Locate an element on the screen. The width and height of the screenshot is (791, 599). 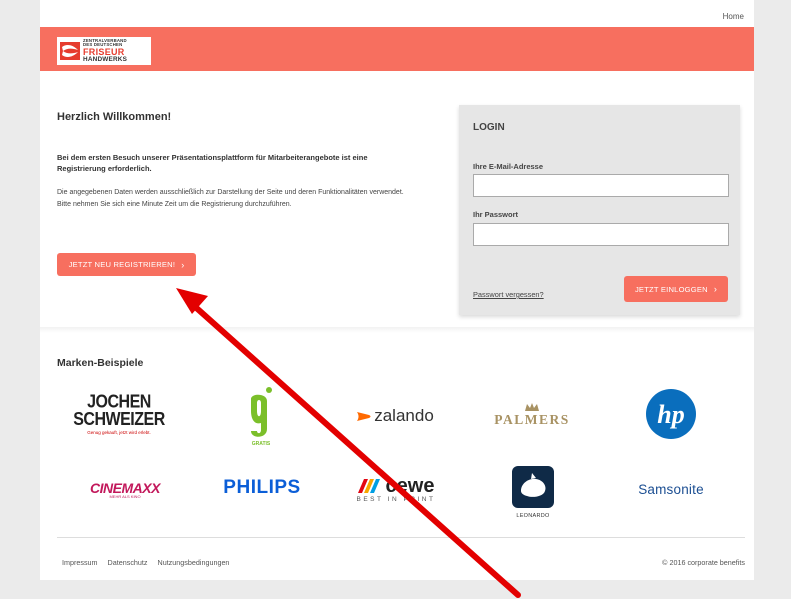
footer-link-datenschutz: Datenschutz is located at coordinates (128, 562).